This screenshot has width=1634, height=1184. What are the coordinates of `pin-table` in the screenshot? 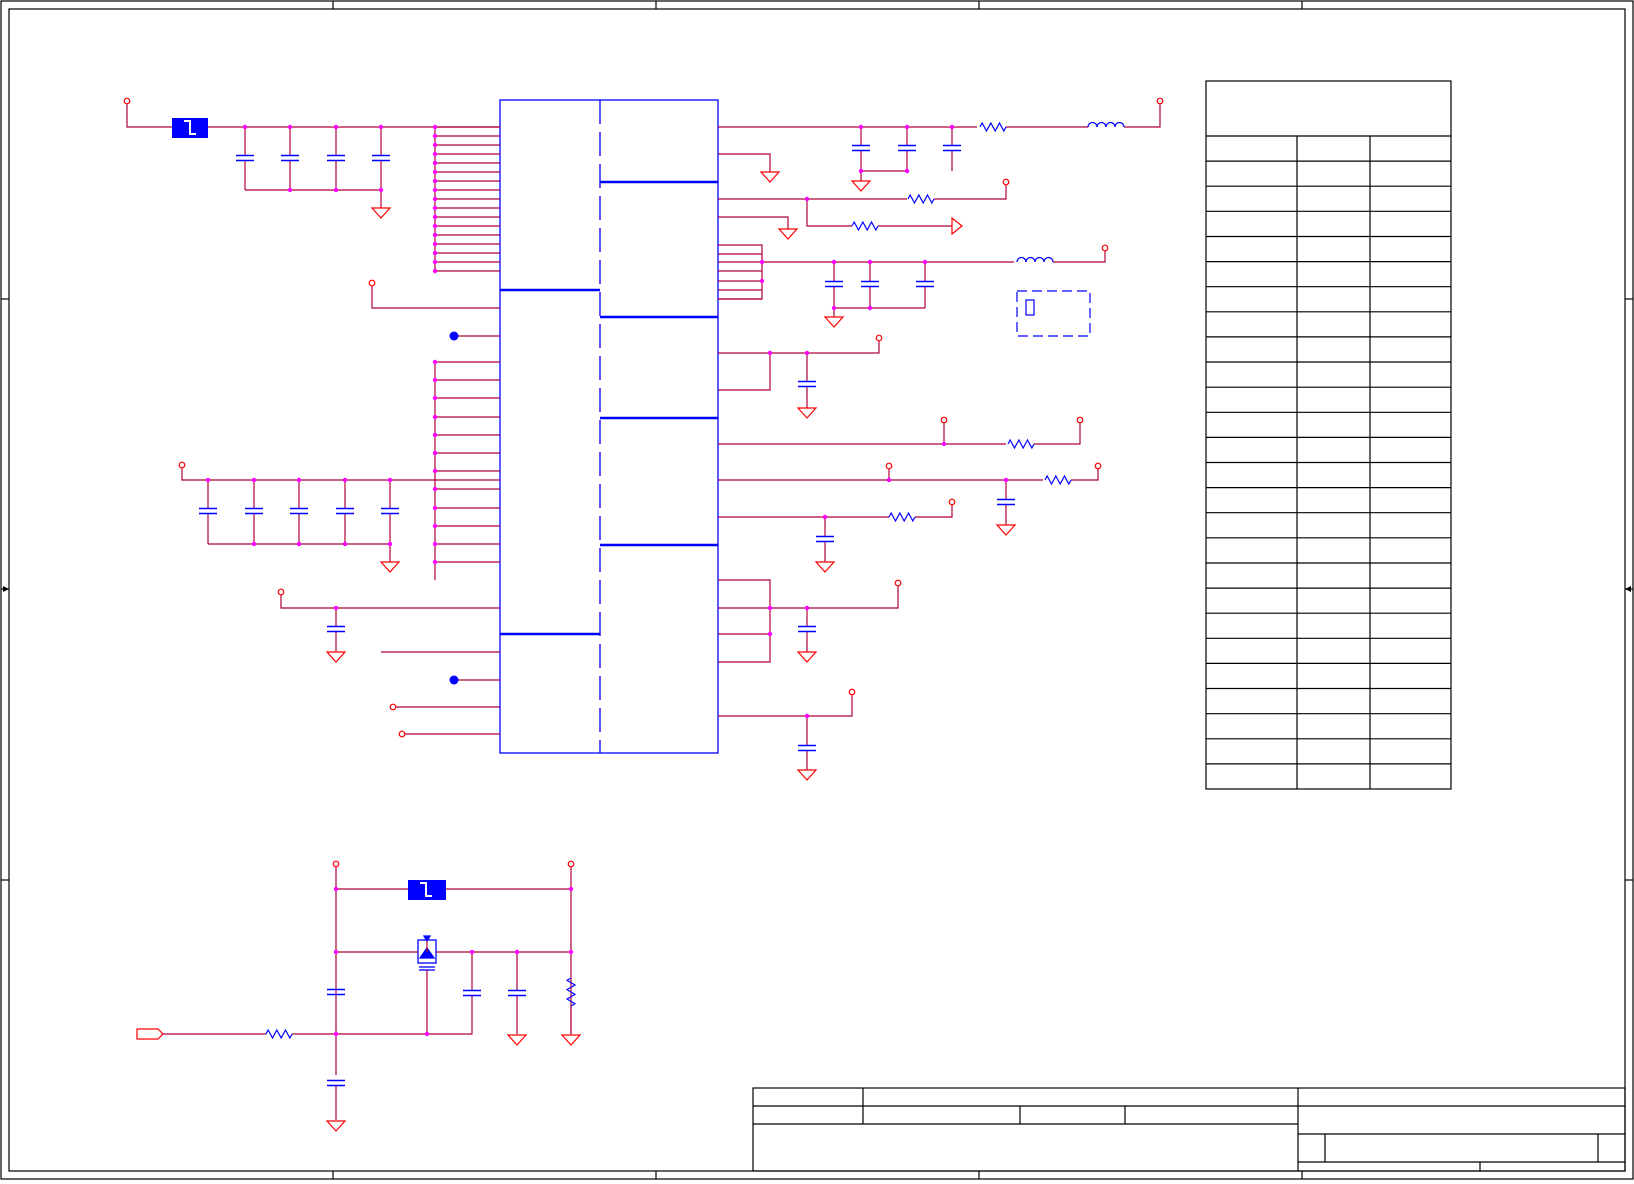 It's located at (1328, 435).